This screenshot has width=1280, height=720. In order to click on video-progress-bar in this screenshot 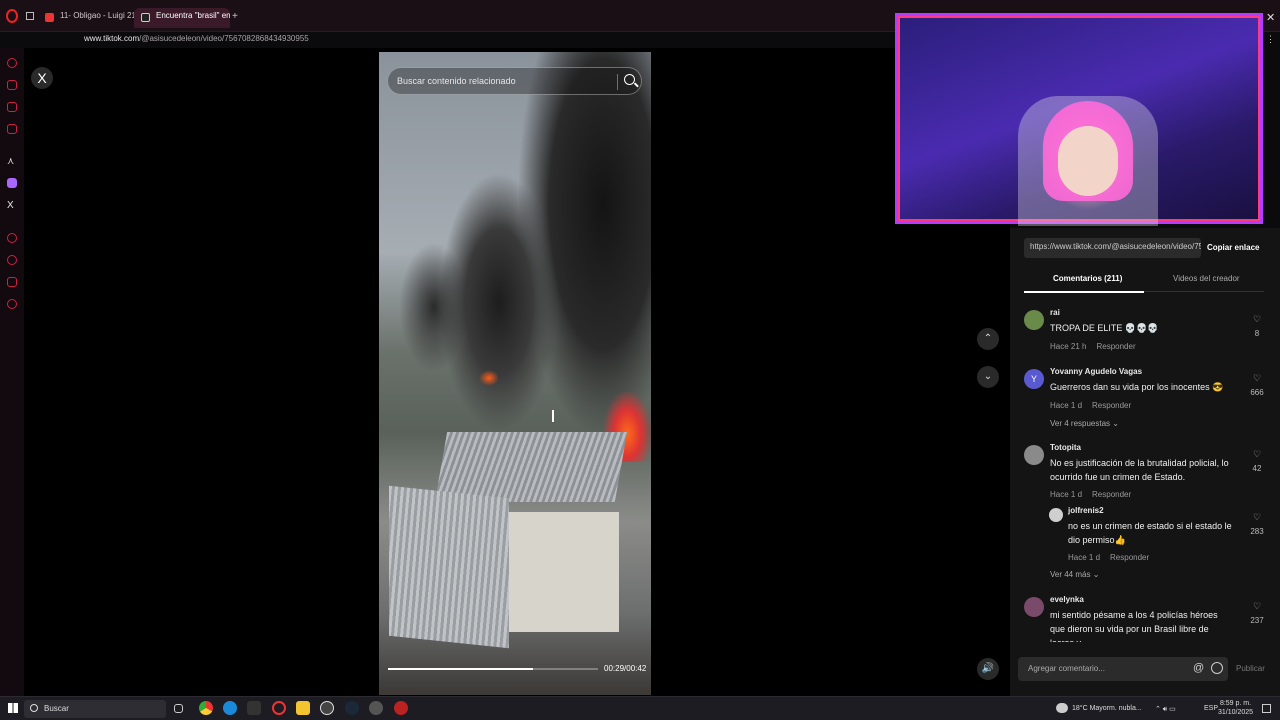, I will do `click(493, 669)`.